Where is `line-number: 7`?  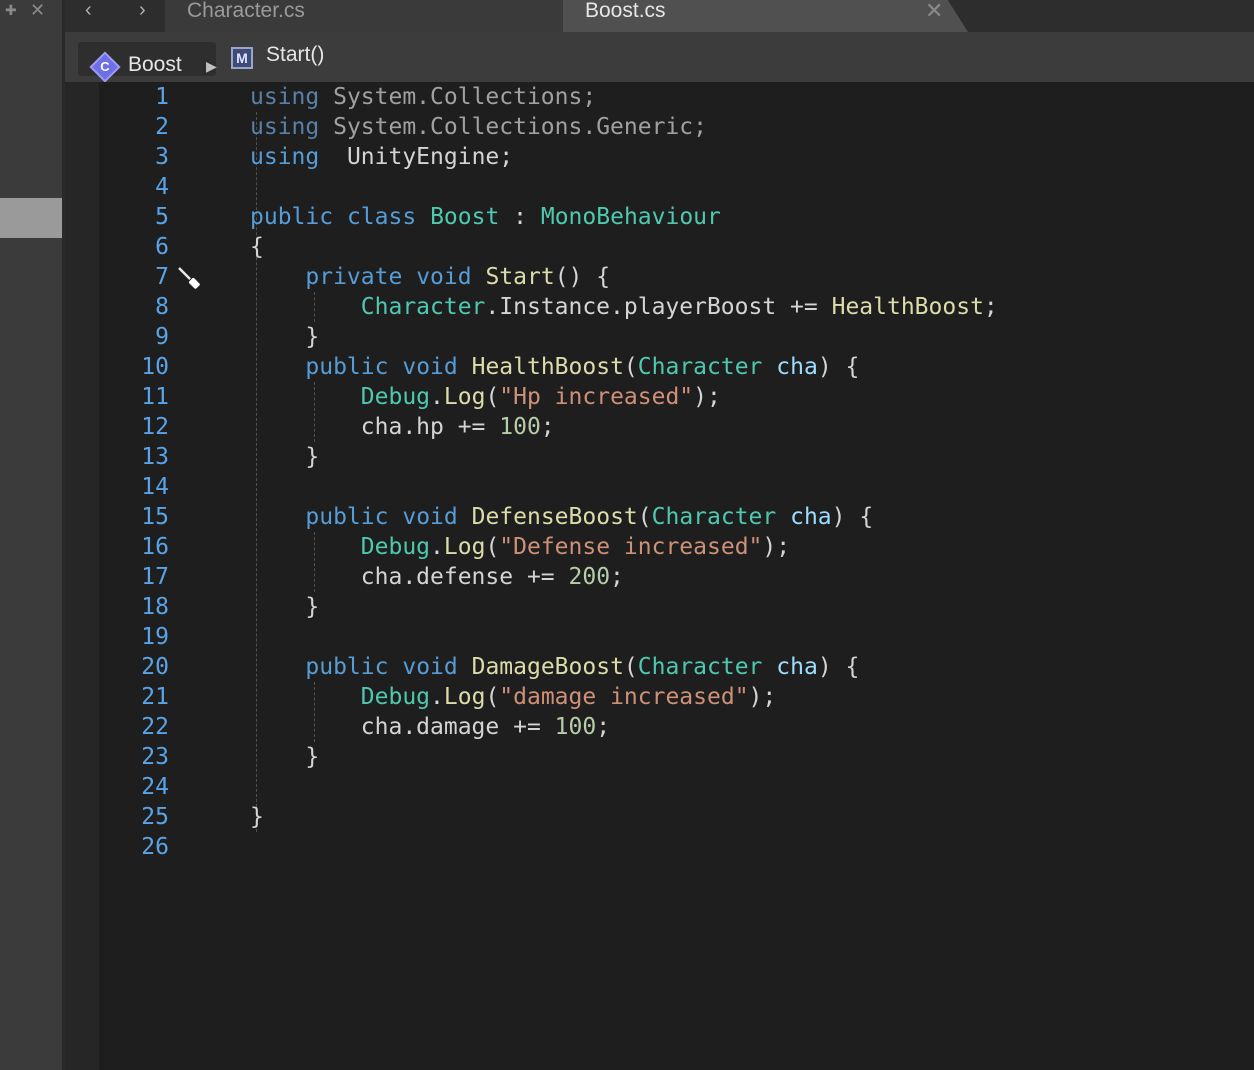 line-number: 7 is located at coordinates (139, 277).